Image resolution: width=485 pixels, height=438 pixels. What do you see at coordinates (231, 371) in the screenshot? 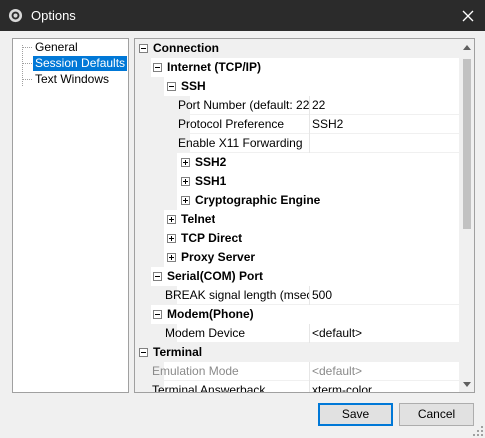
I see `property-name: Emulation Mode` at bounding box center [231, 371].